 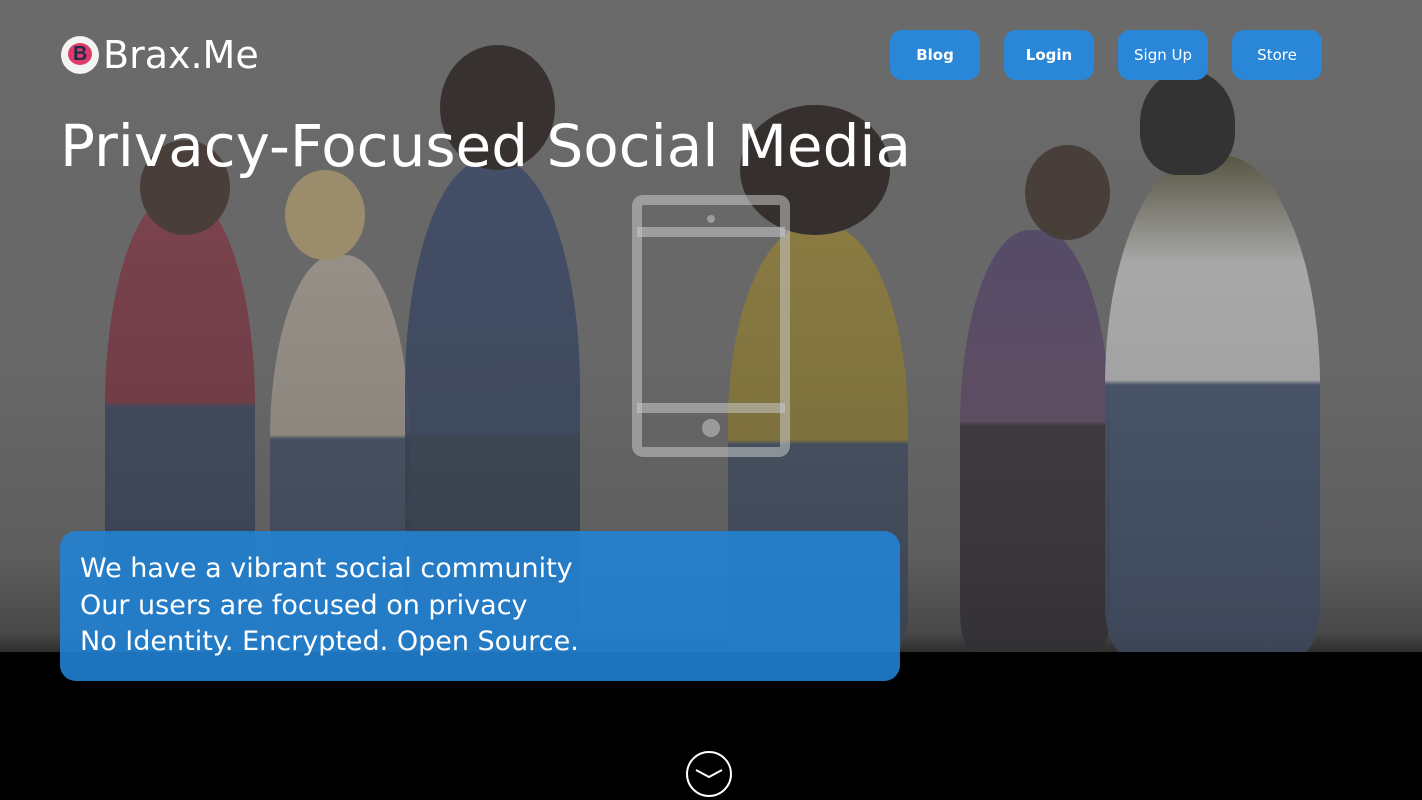 What do you see at coordinates (711, 326) in the screenshot?
I see `tablet-icon` at bounding box center [711, 326].